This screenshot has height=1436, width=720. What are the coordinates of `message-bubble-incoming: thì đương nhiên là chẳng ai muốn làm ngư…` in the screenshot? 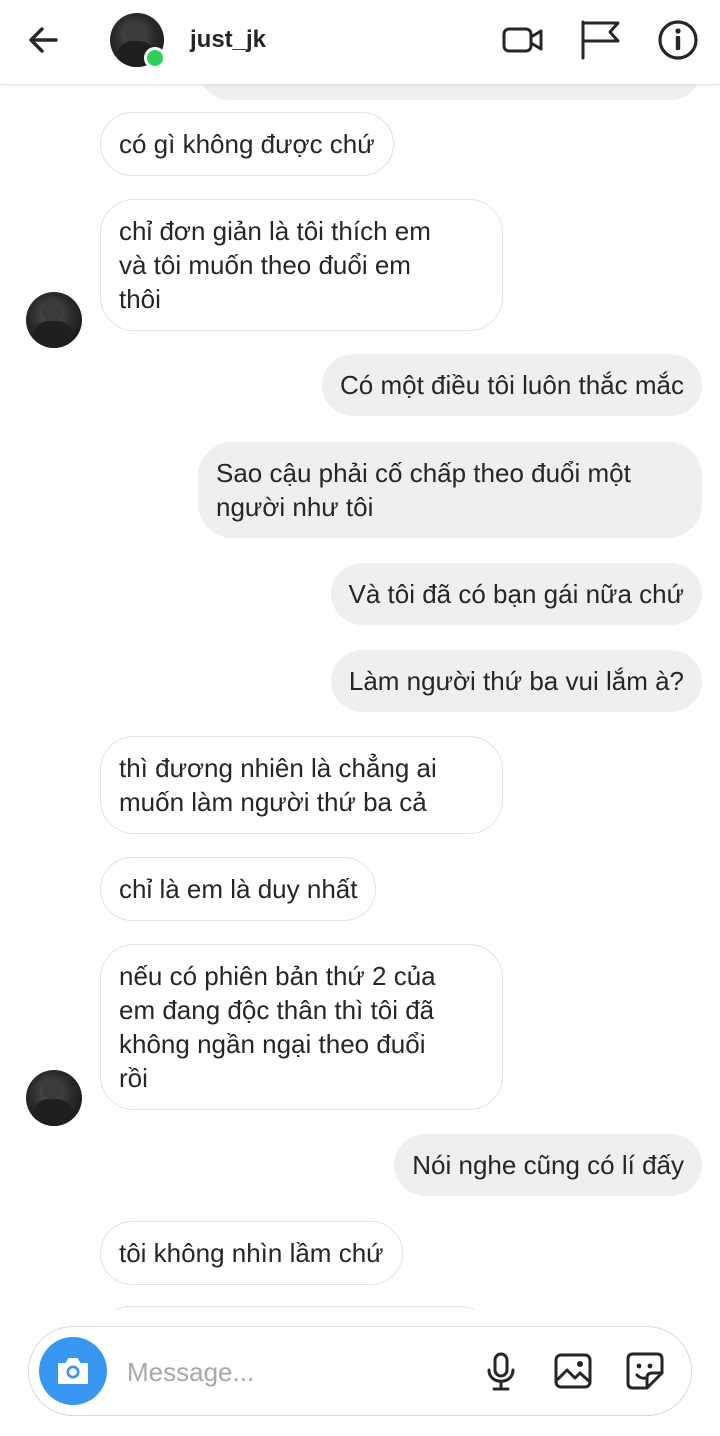 It's located at (301, 785).